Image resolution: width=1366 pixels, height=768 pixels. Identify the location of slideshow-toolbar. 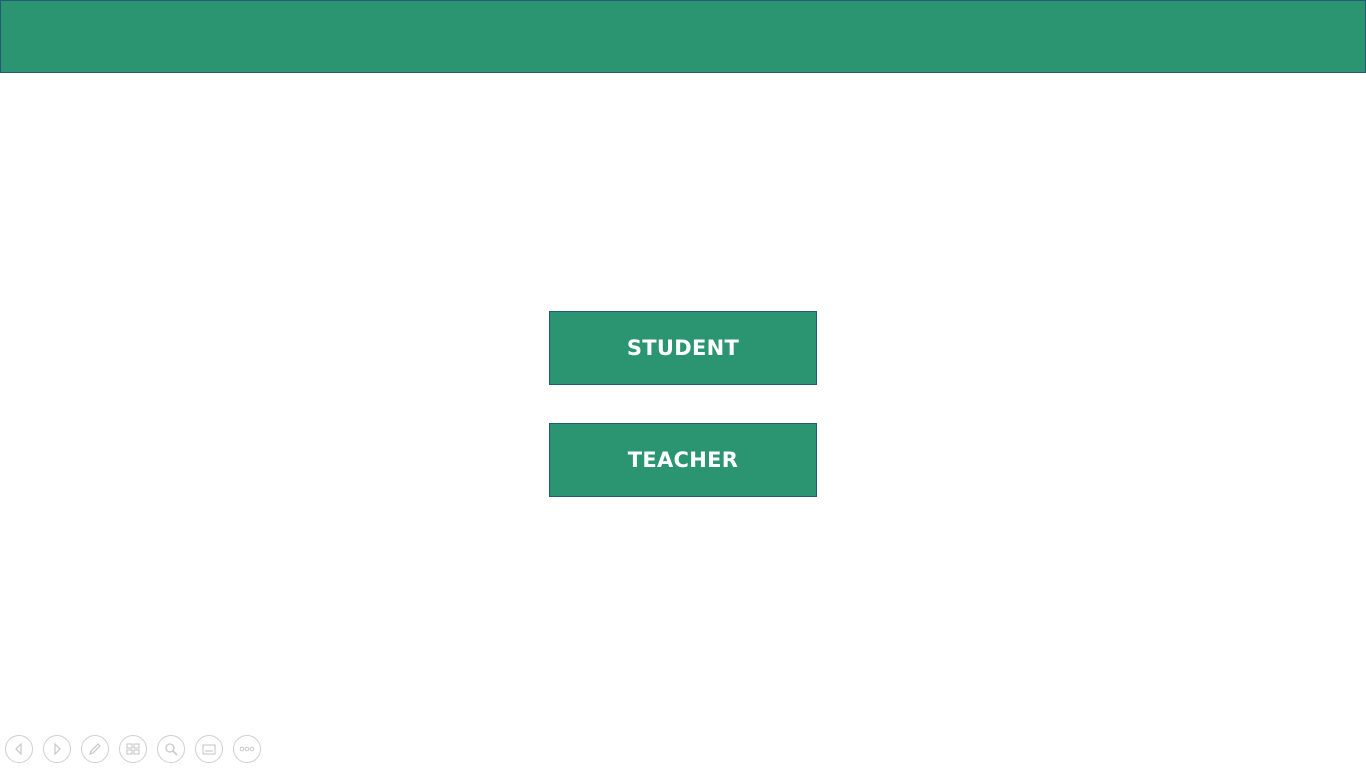
(133, 749).